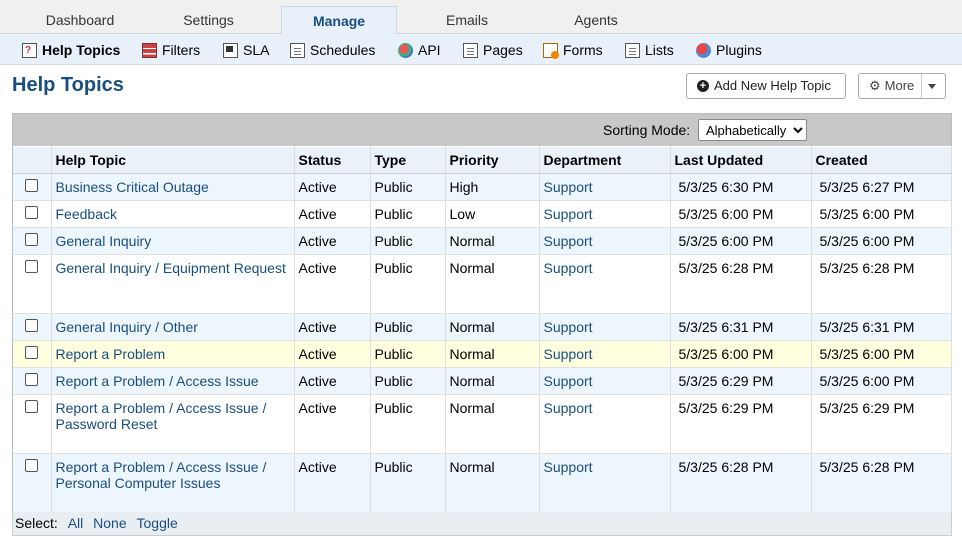  I want to click on select-toggle-link: Toggle, so click(157, 523).